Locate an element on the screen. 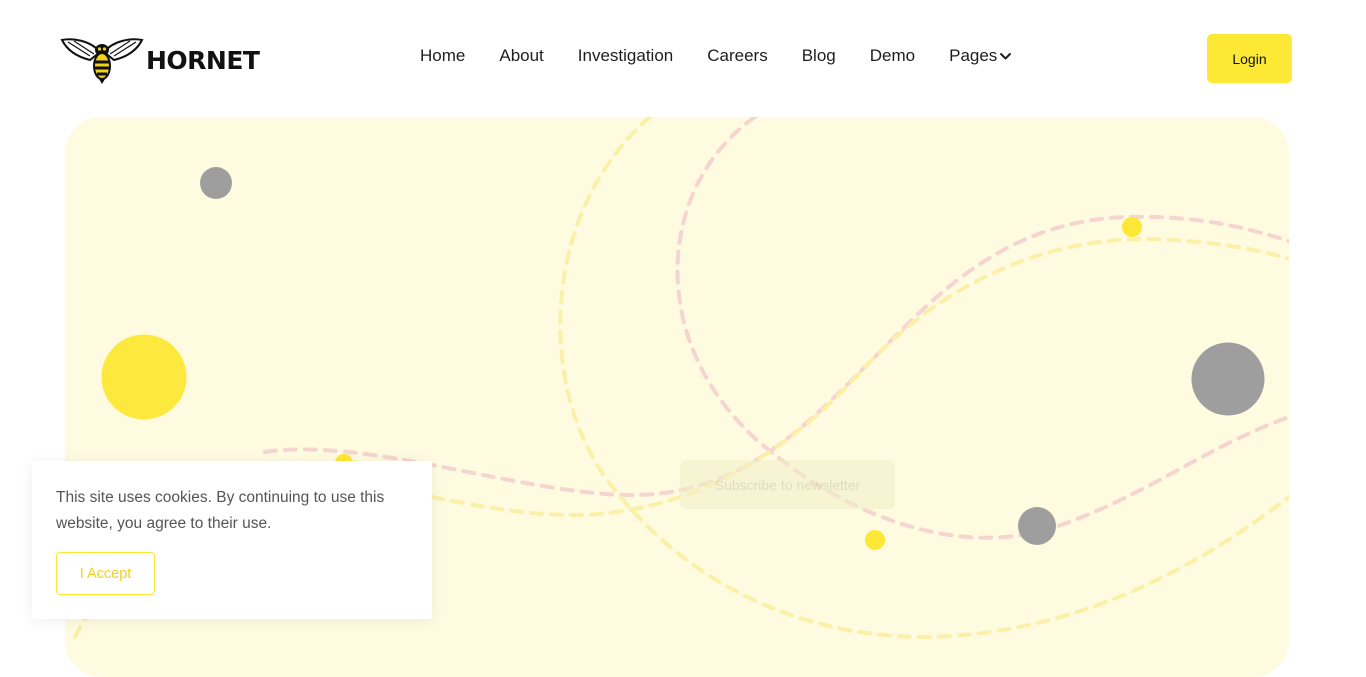  dot-yellow-small-top-right is located at coordinates (1132, 227).